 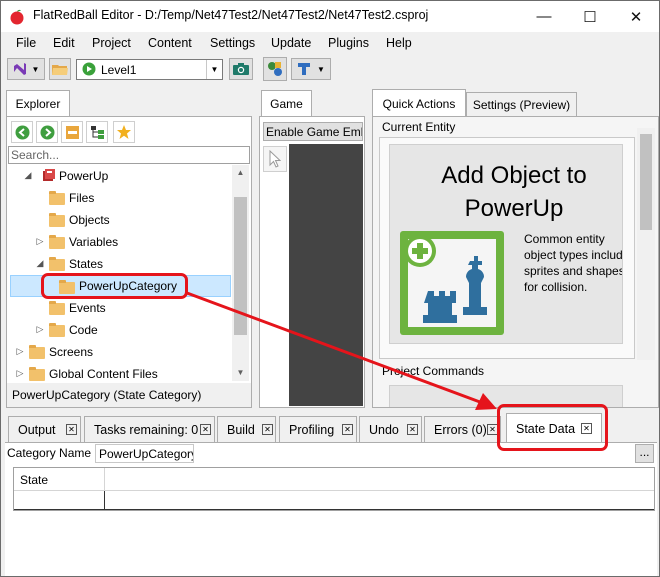 I want to click on entity-icon, so click(x=49, y=175).